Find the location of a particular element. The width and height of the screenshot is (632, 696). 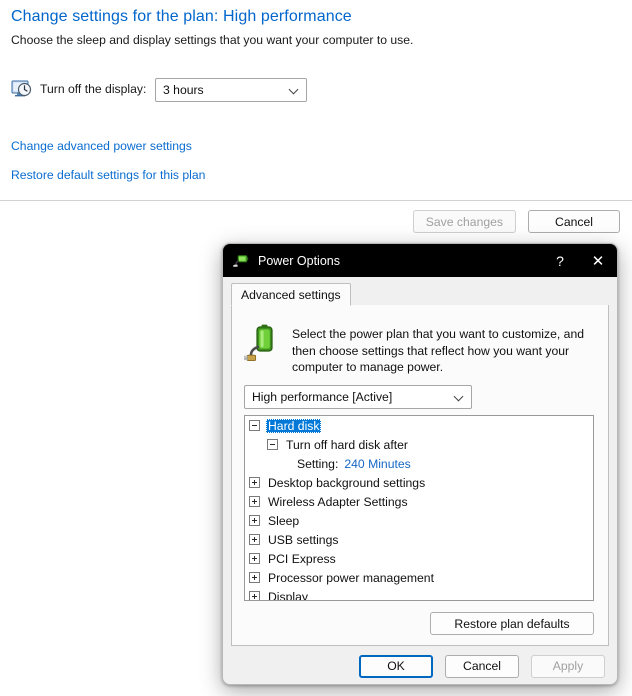

power-plug-battery-icon is located at coordinates (241, 260).